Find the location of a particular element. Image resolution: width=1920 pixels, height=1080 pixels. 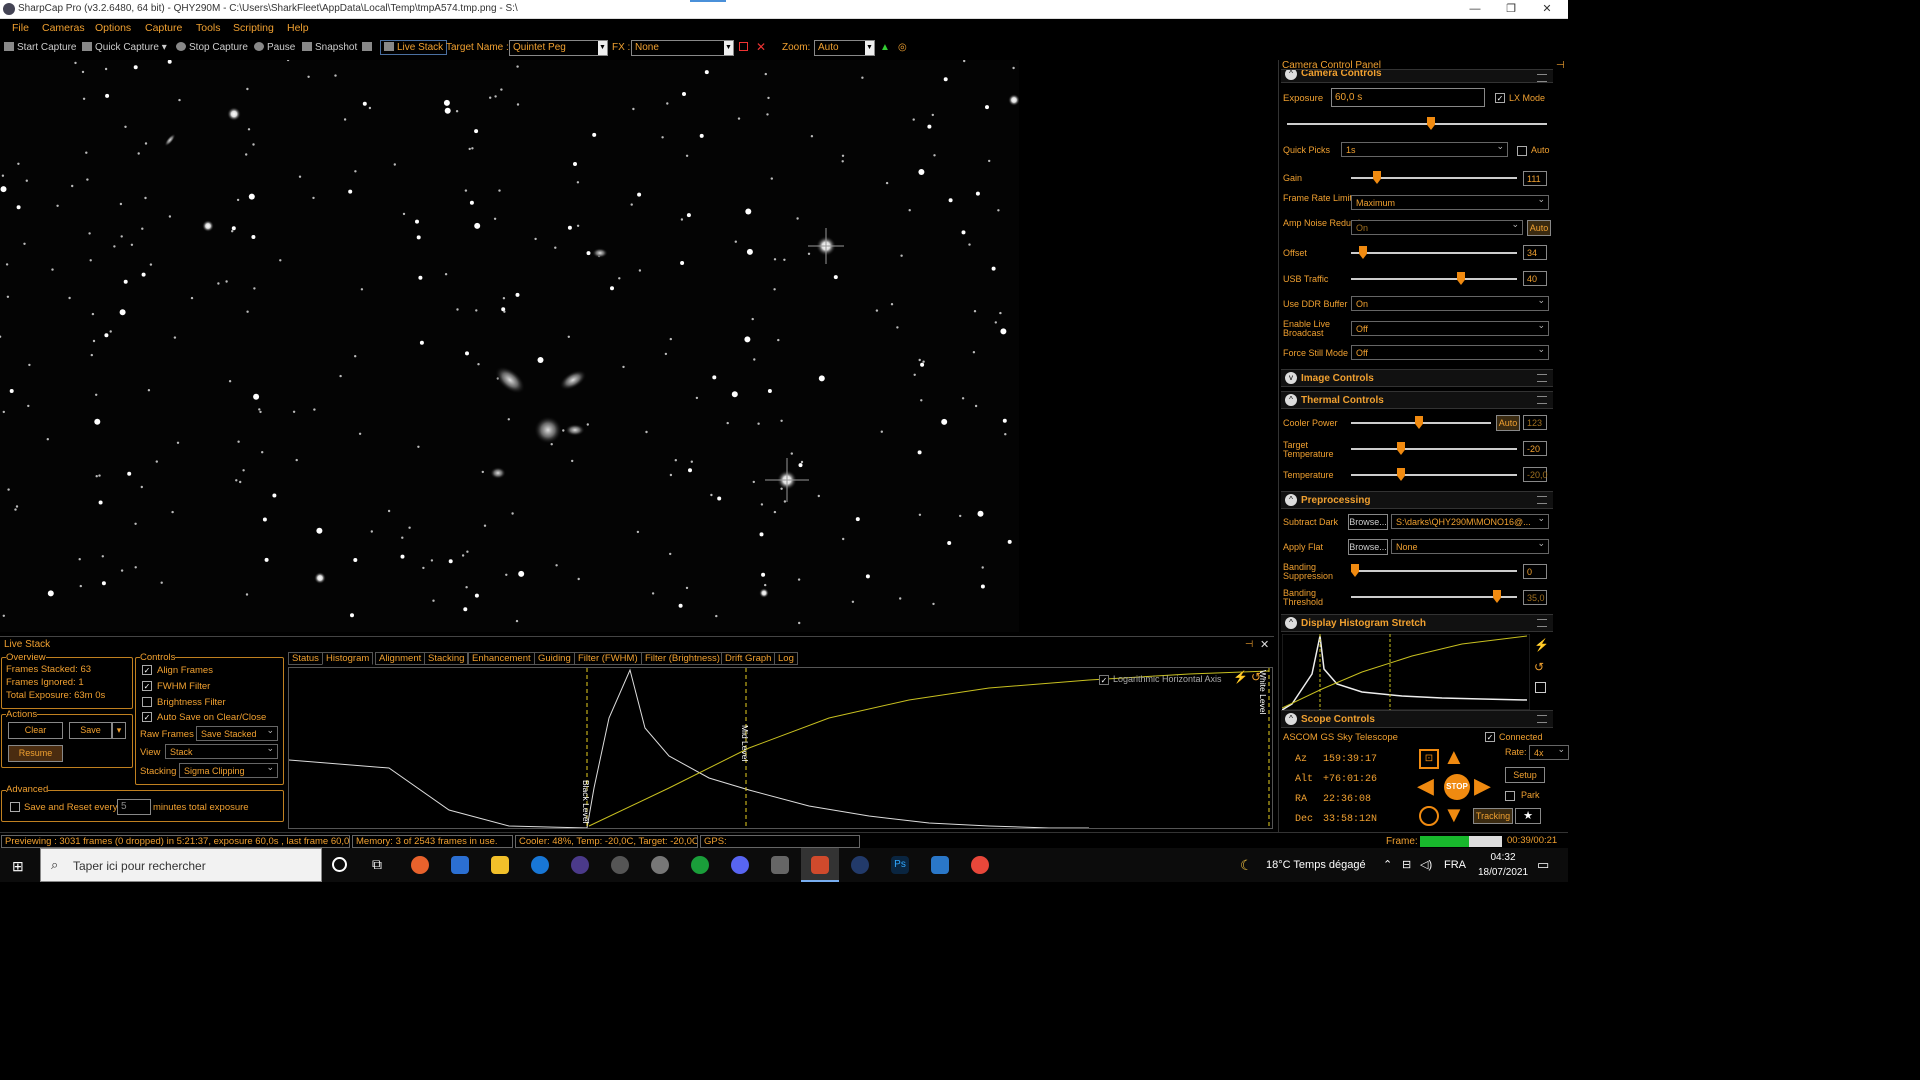

teamviewer-icon is located at coordinates (540, 865).